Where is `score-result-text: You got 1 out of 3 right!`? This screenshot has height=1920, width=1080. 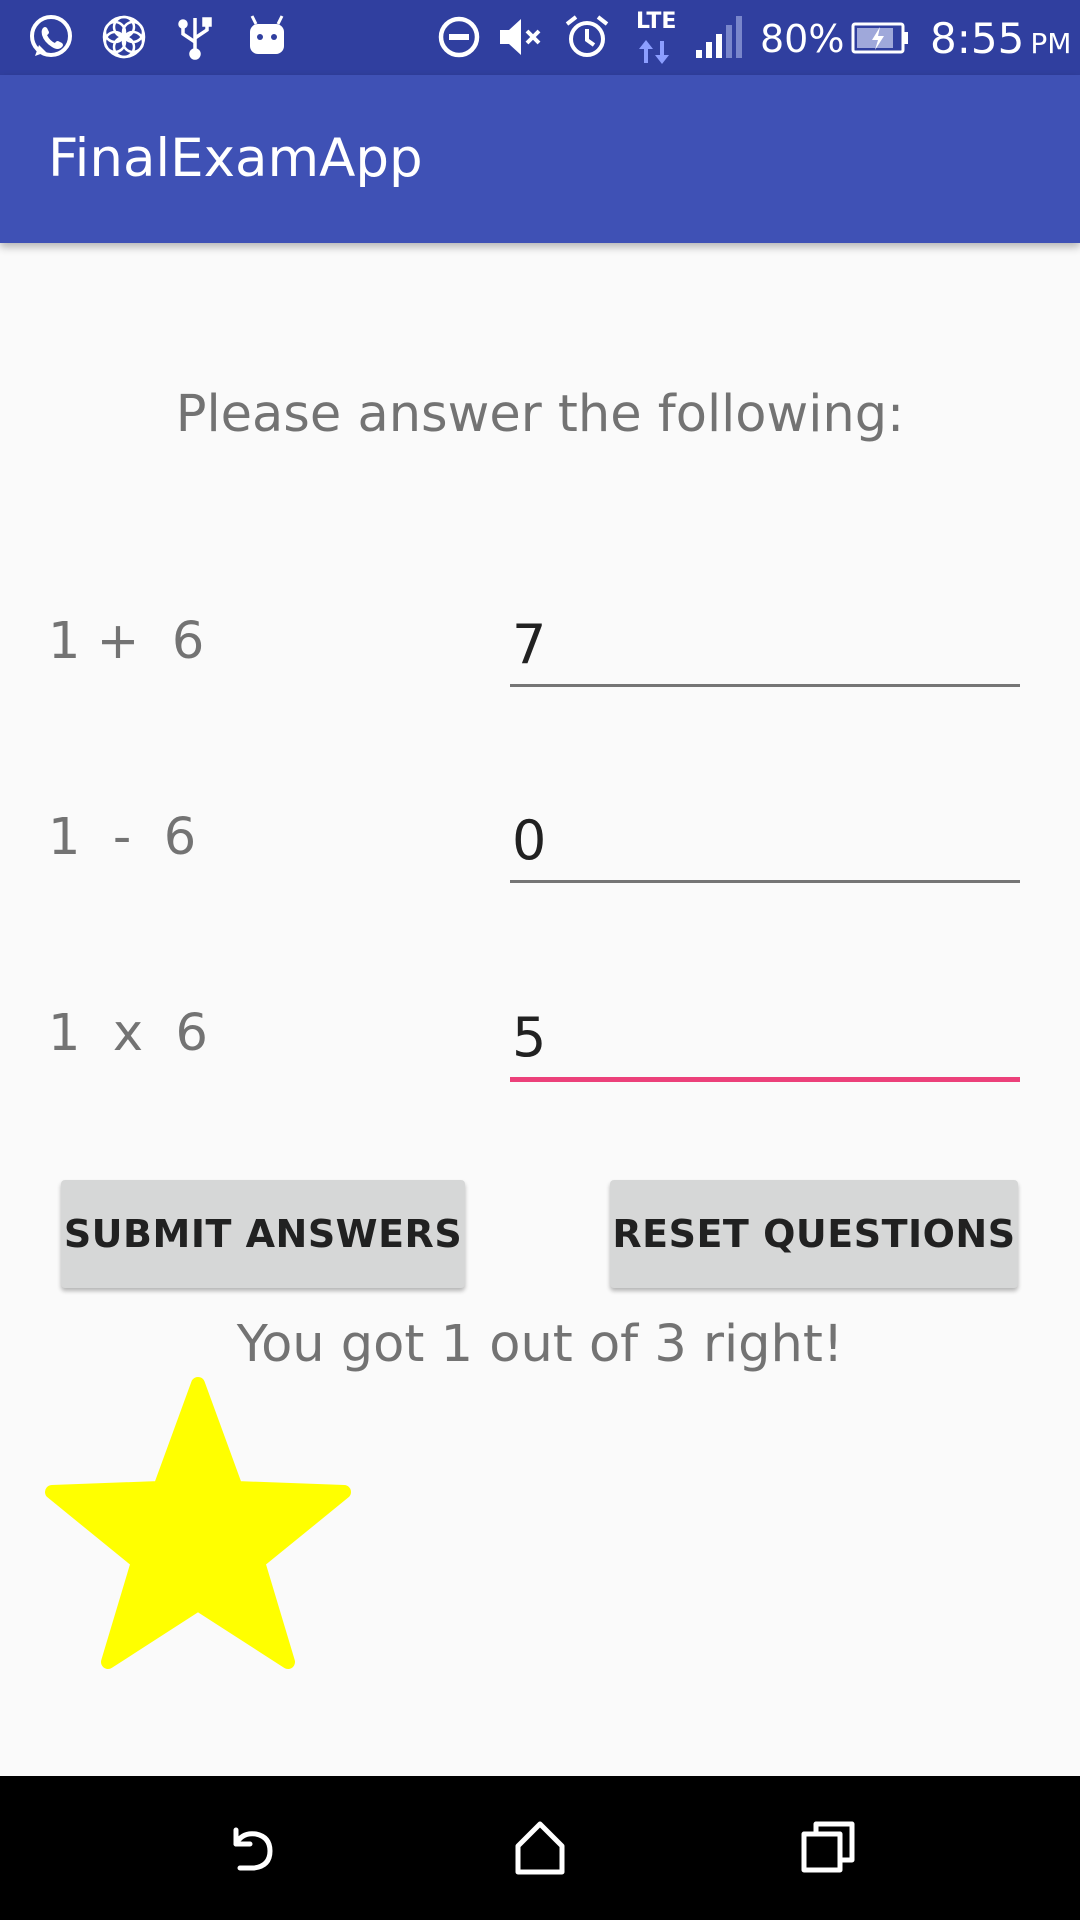
score-result-text: You got 1 out of 3 right! is located at coordinates (540, 1344).